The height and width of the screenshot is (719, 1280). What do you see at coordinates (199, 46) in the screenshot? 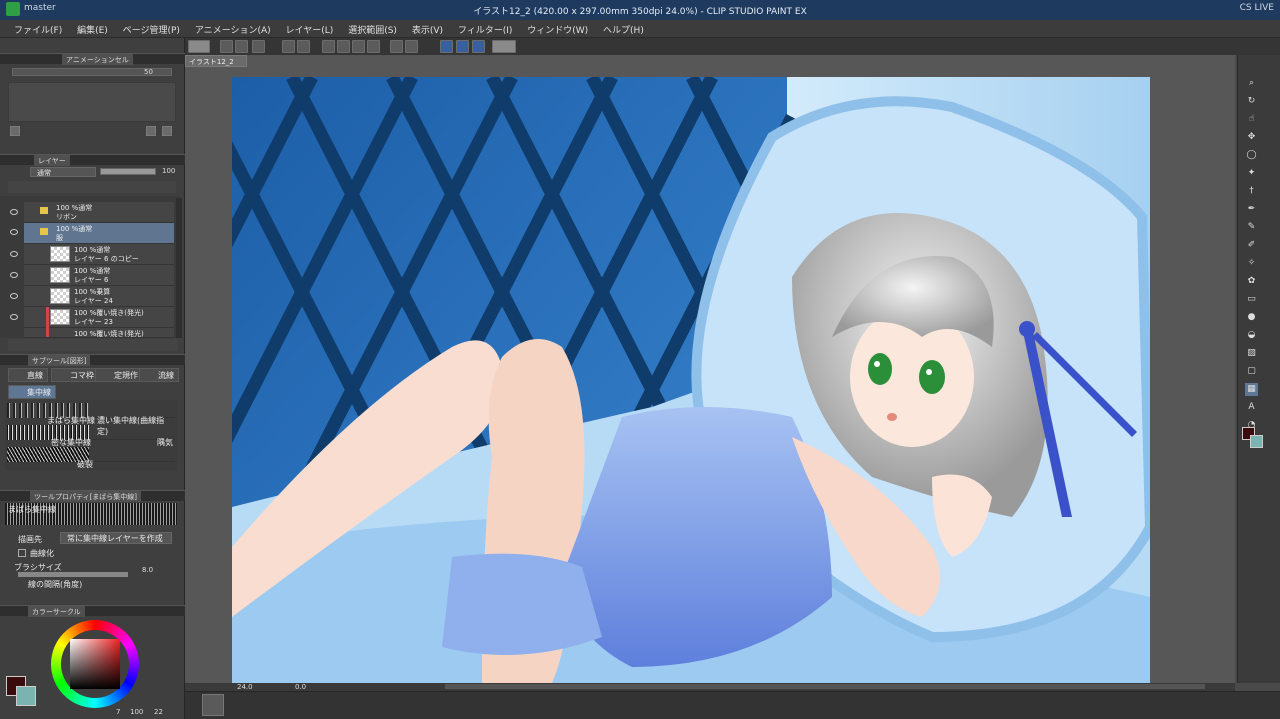
I see `clip-studio-button` at bounding box center [199, 46].